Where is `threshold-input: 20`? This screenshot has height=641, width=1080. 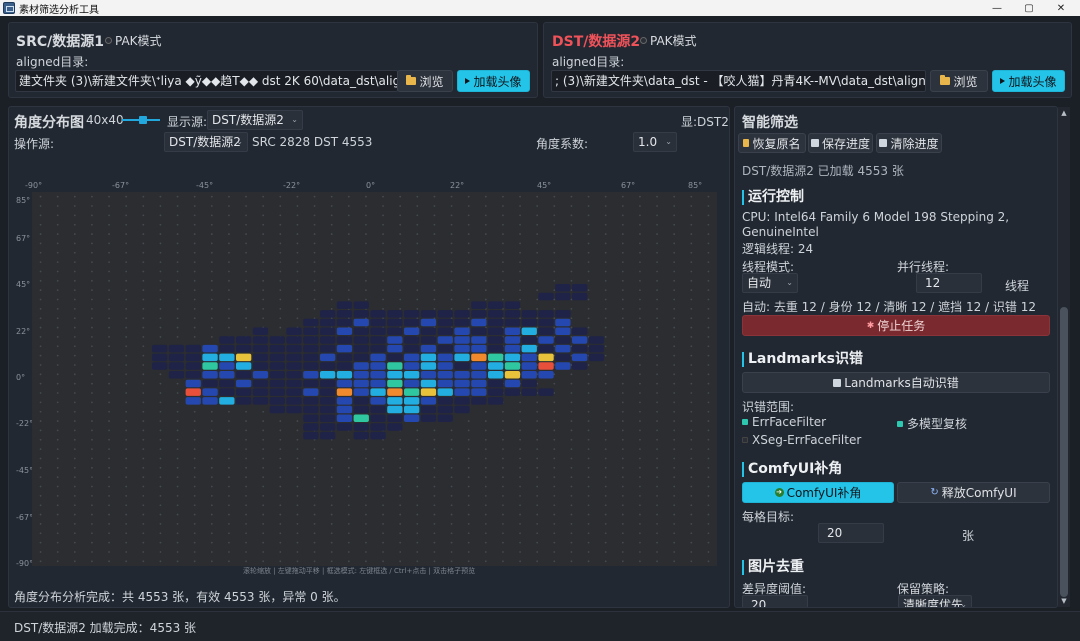 threshold-input: 20 is located at coordinates (775, 601).